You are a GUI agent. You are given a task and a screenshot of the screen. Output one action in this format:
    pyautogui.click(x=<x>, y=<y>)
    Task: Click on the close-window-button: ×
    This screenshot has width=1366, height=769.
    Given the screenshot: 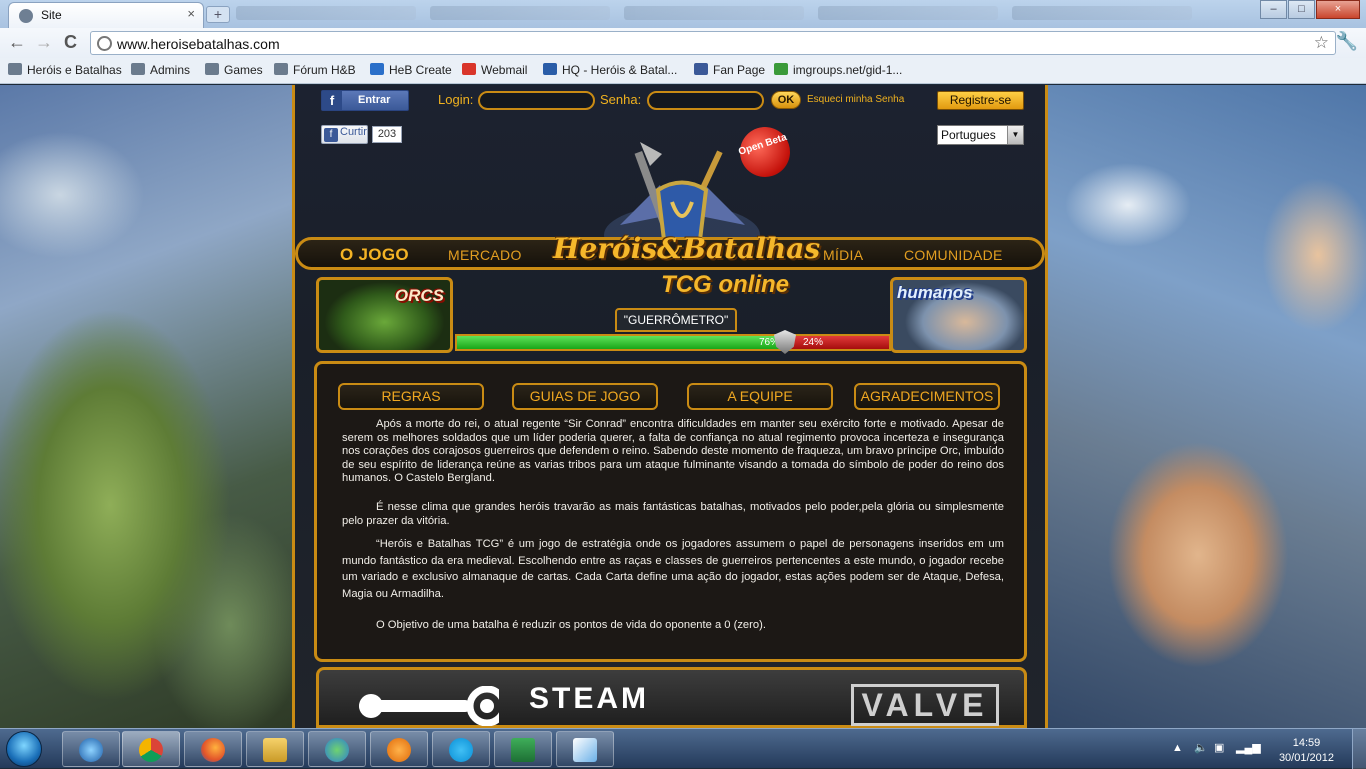 What is the action you would take?
    pyautogui.click(x=1338, y=9)
    